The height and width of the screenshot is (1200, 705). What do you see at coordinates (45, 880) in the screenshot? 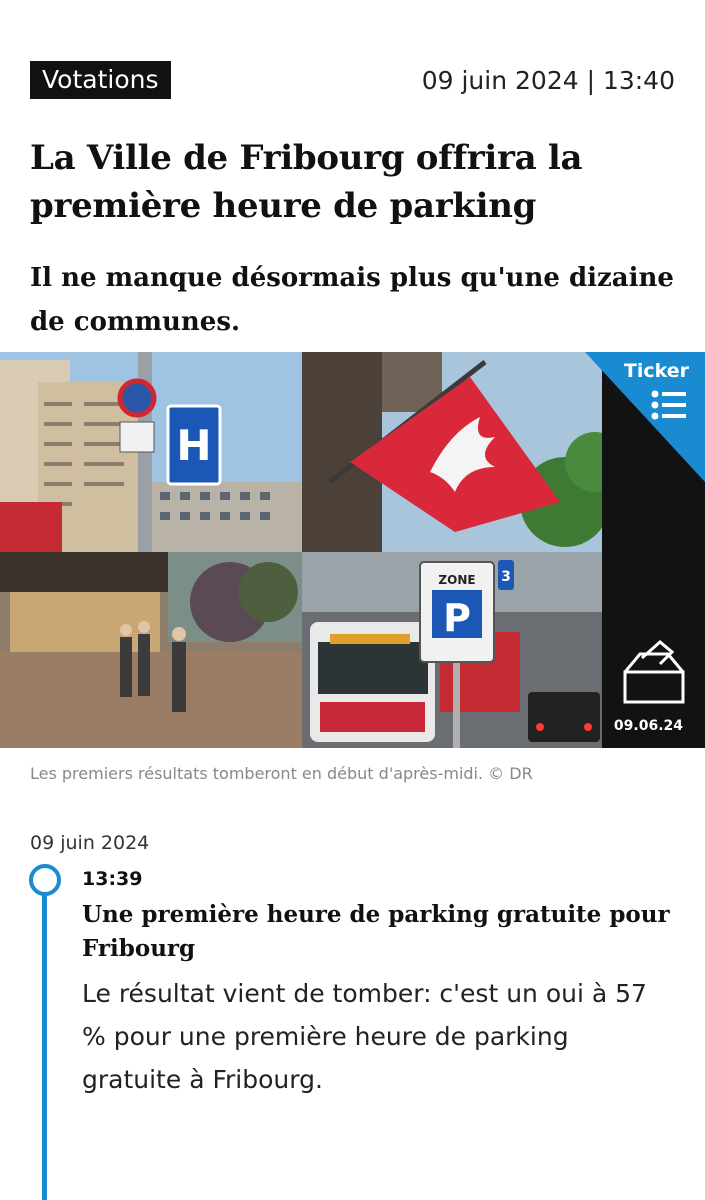
I see `timeline-dot` at bounding box center [45, 880].